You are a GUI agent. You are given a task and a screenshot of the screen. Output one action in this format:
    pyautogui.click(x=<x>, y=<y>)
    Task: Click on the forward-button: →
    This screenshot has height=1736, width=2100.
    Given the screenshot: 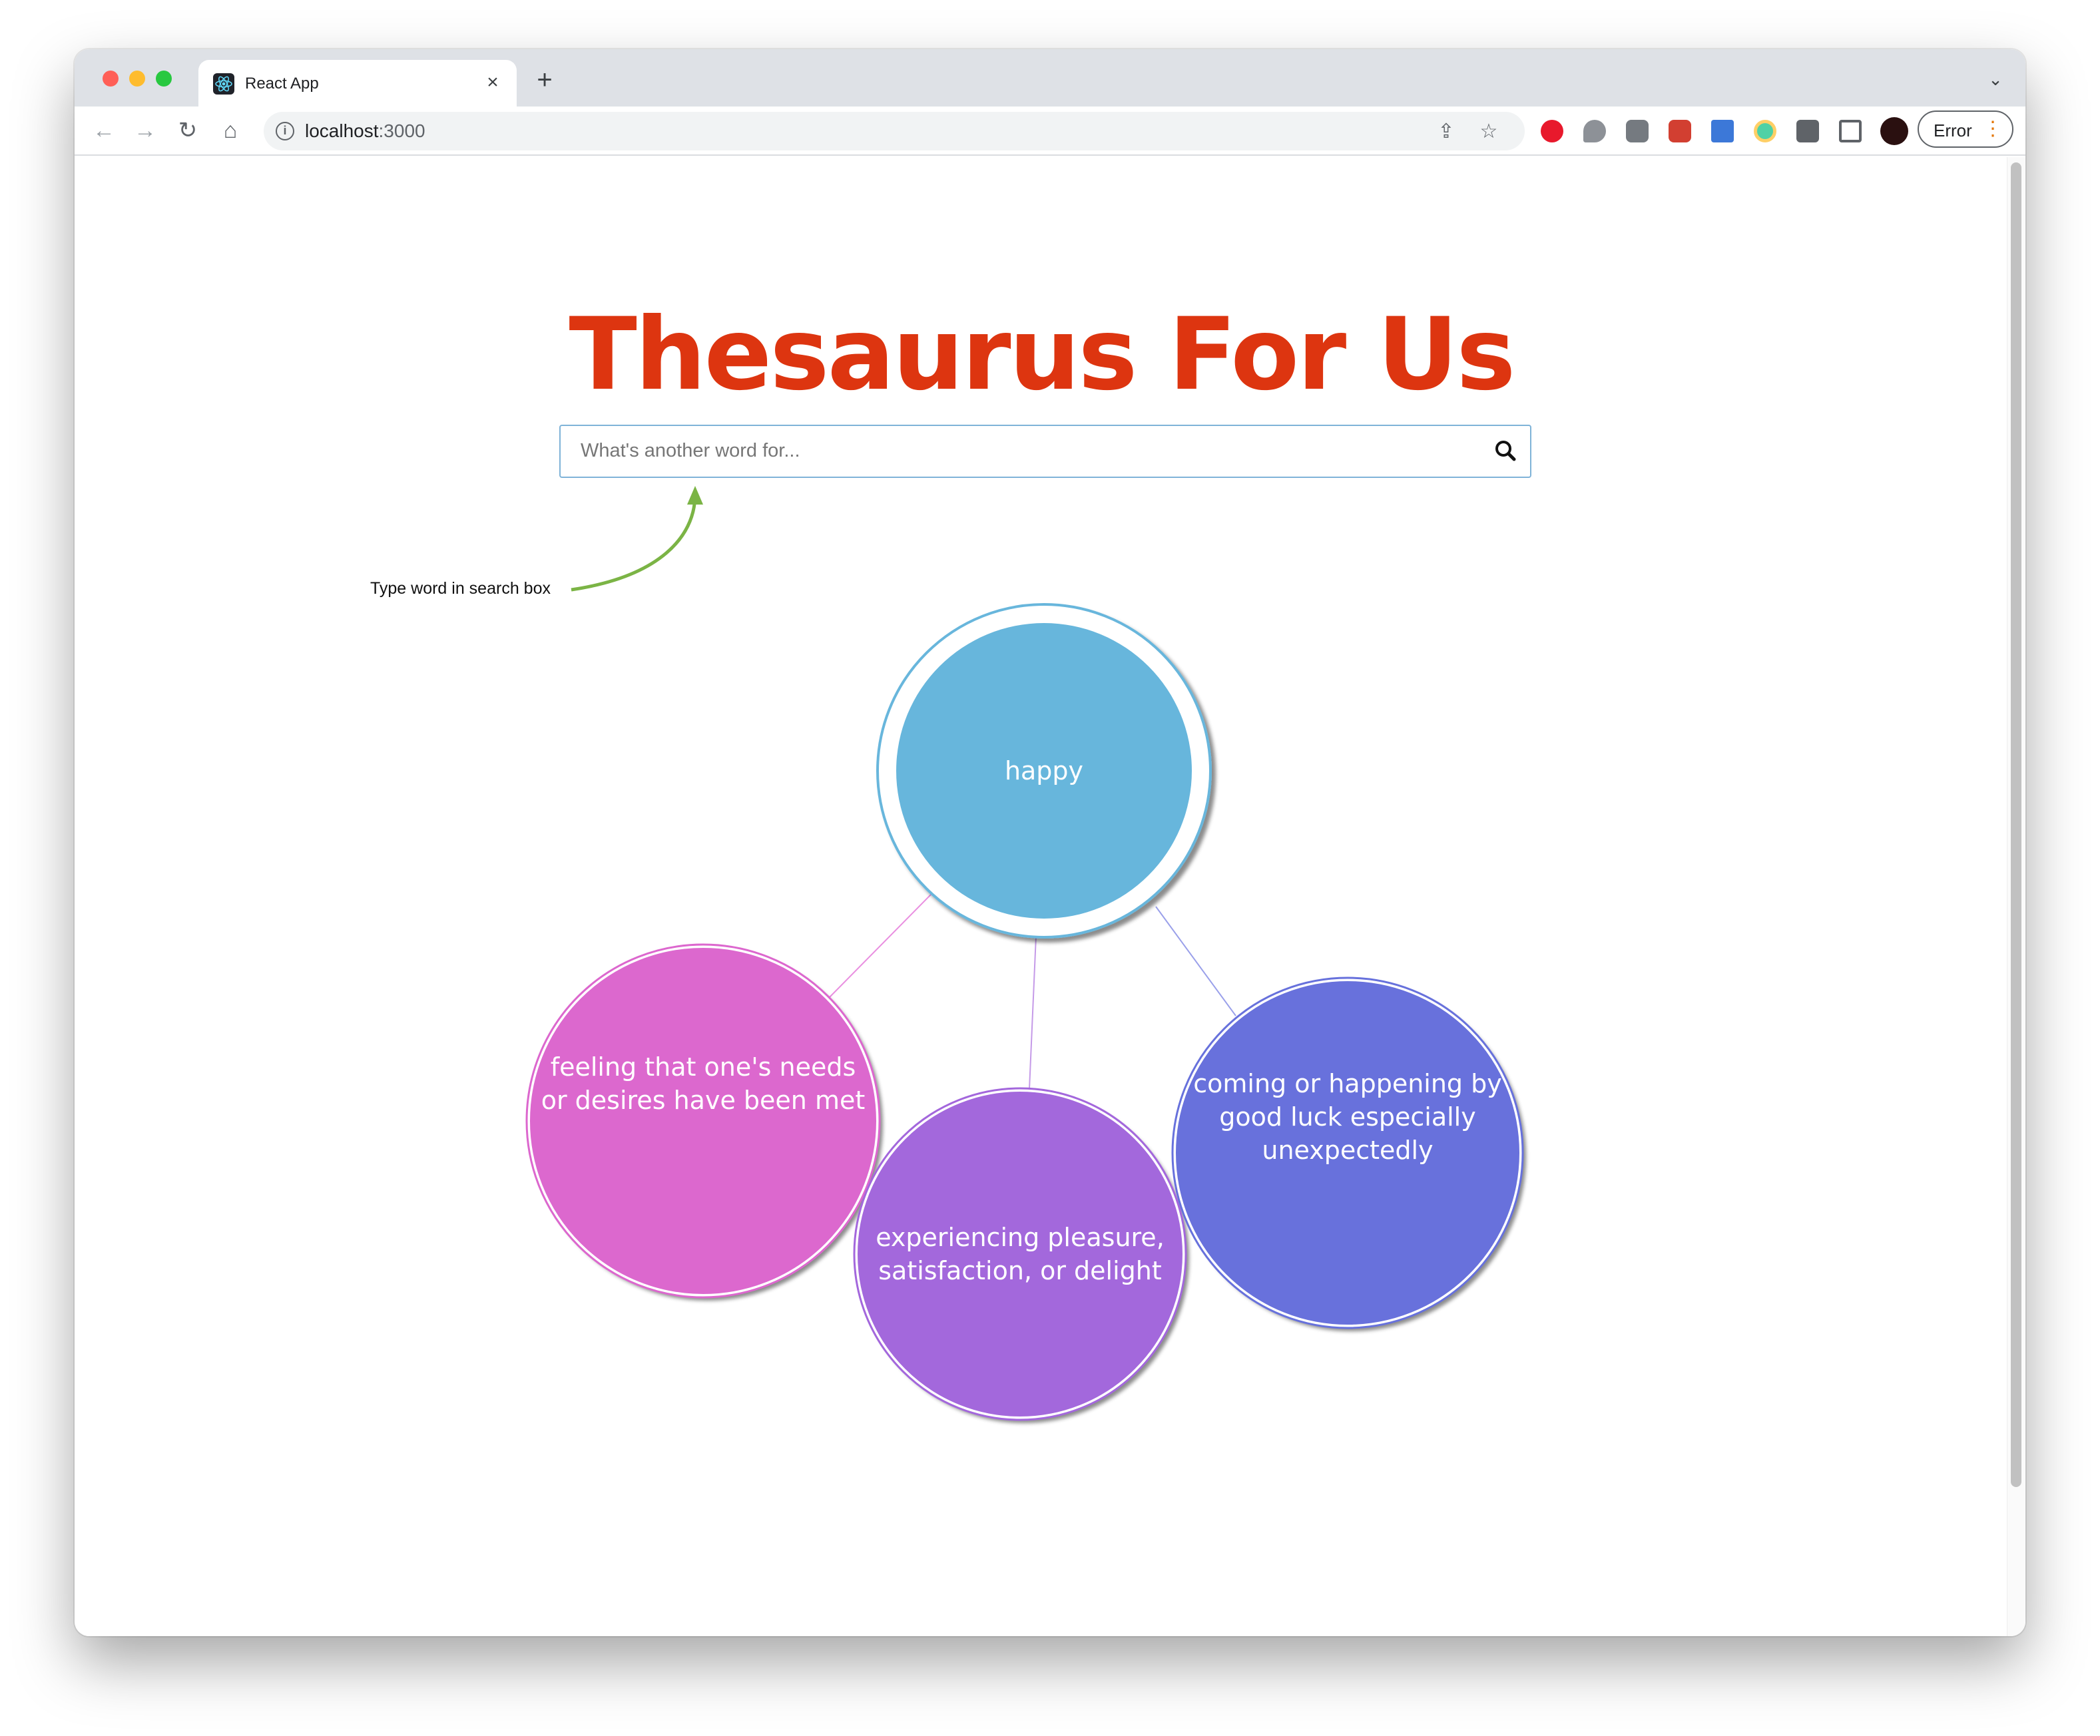 What is the action you would take?
    pyautogui.click(x=145, y=130)
    